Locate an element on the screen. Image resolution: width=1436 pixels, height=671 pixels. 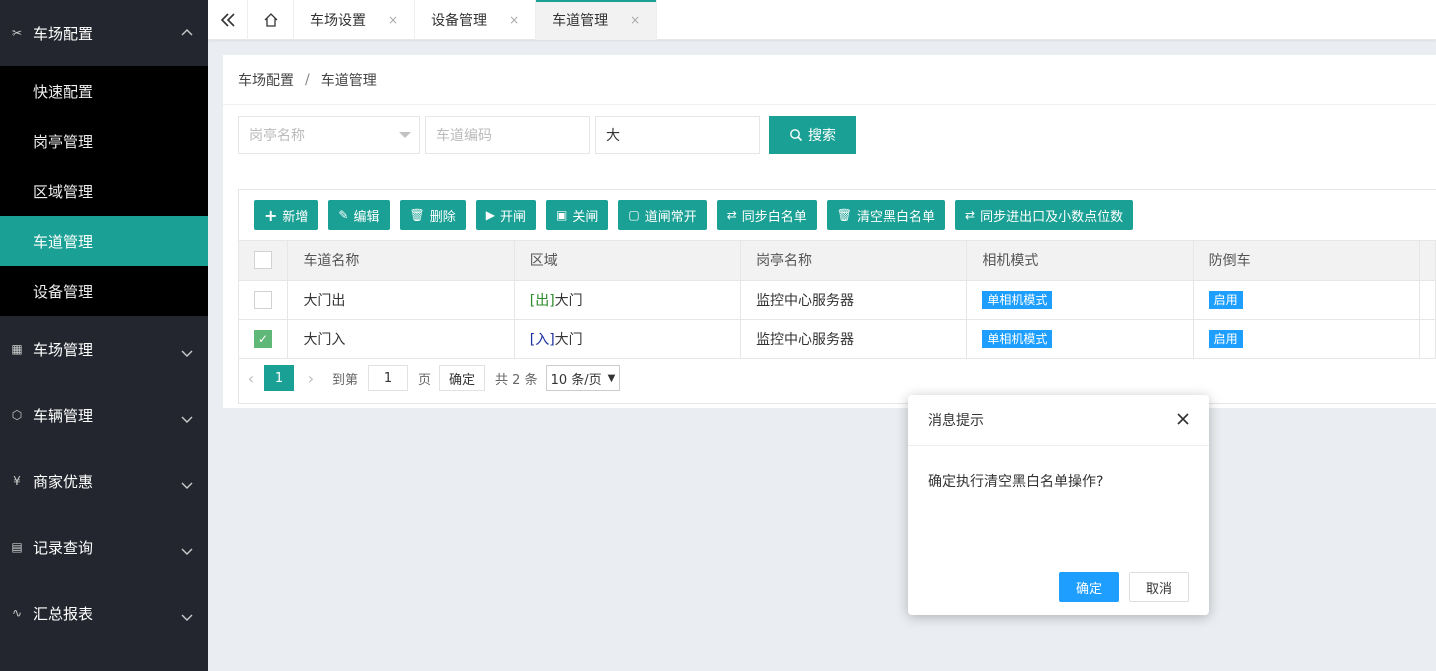
document-icon: ▤ is located at coordinates (17, 547).